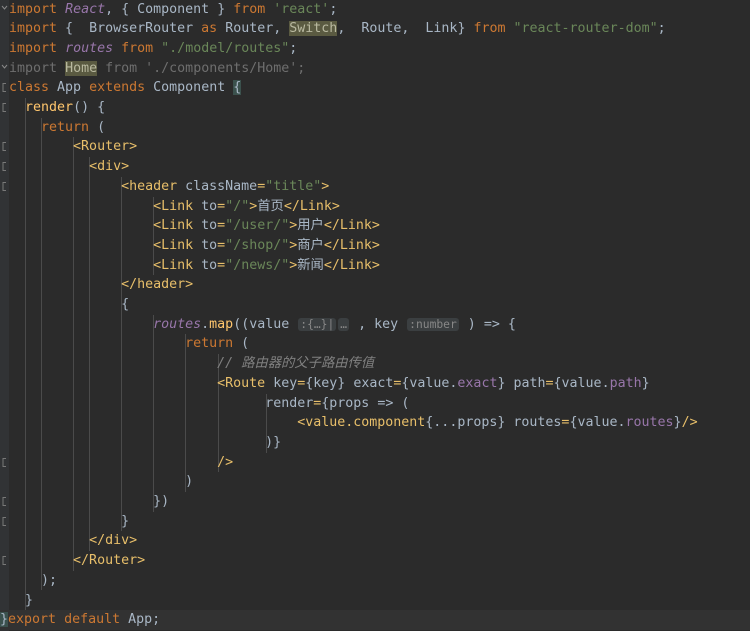 The height and width of the screenshot is (631, 750). Describe the element at coordinates (33, 580) in the screenshot. I see `code-line-text: );` at that location.